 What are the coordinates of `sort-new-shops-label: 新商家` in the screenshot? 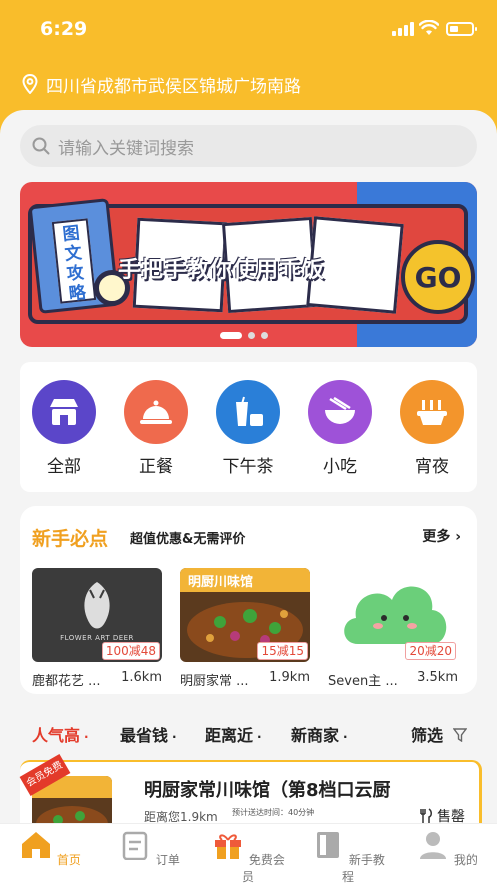 It's located at (315, 735).